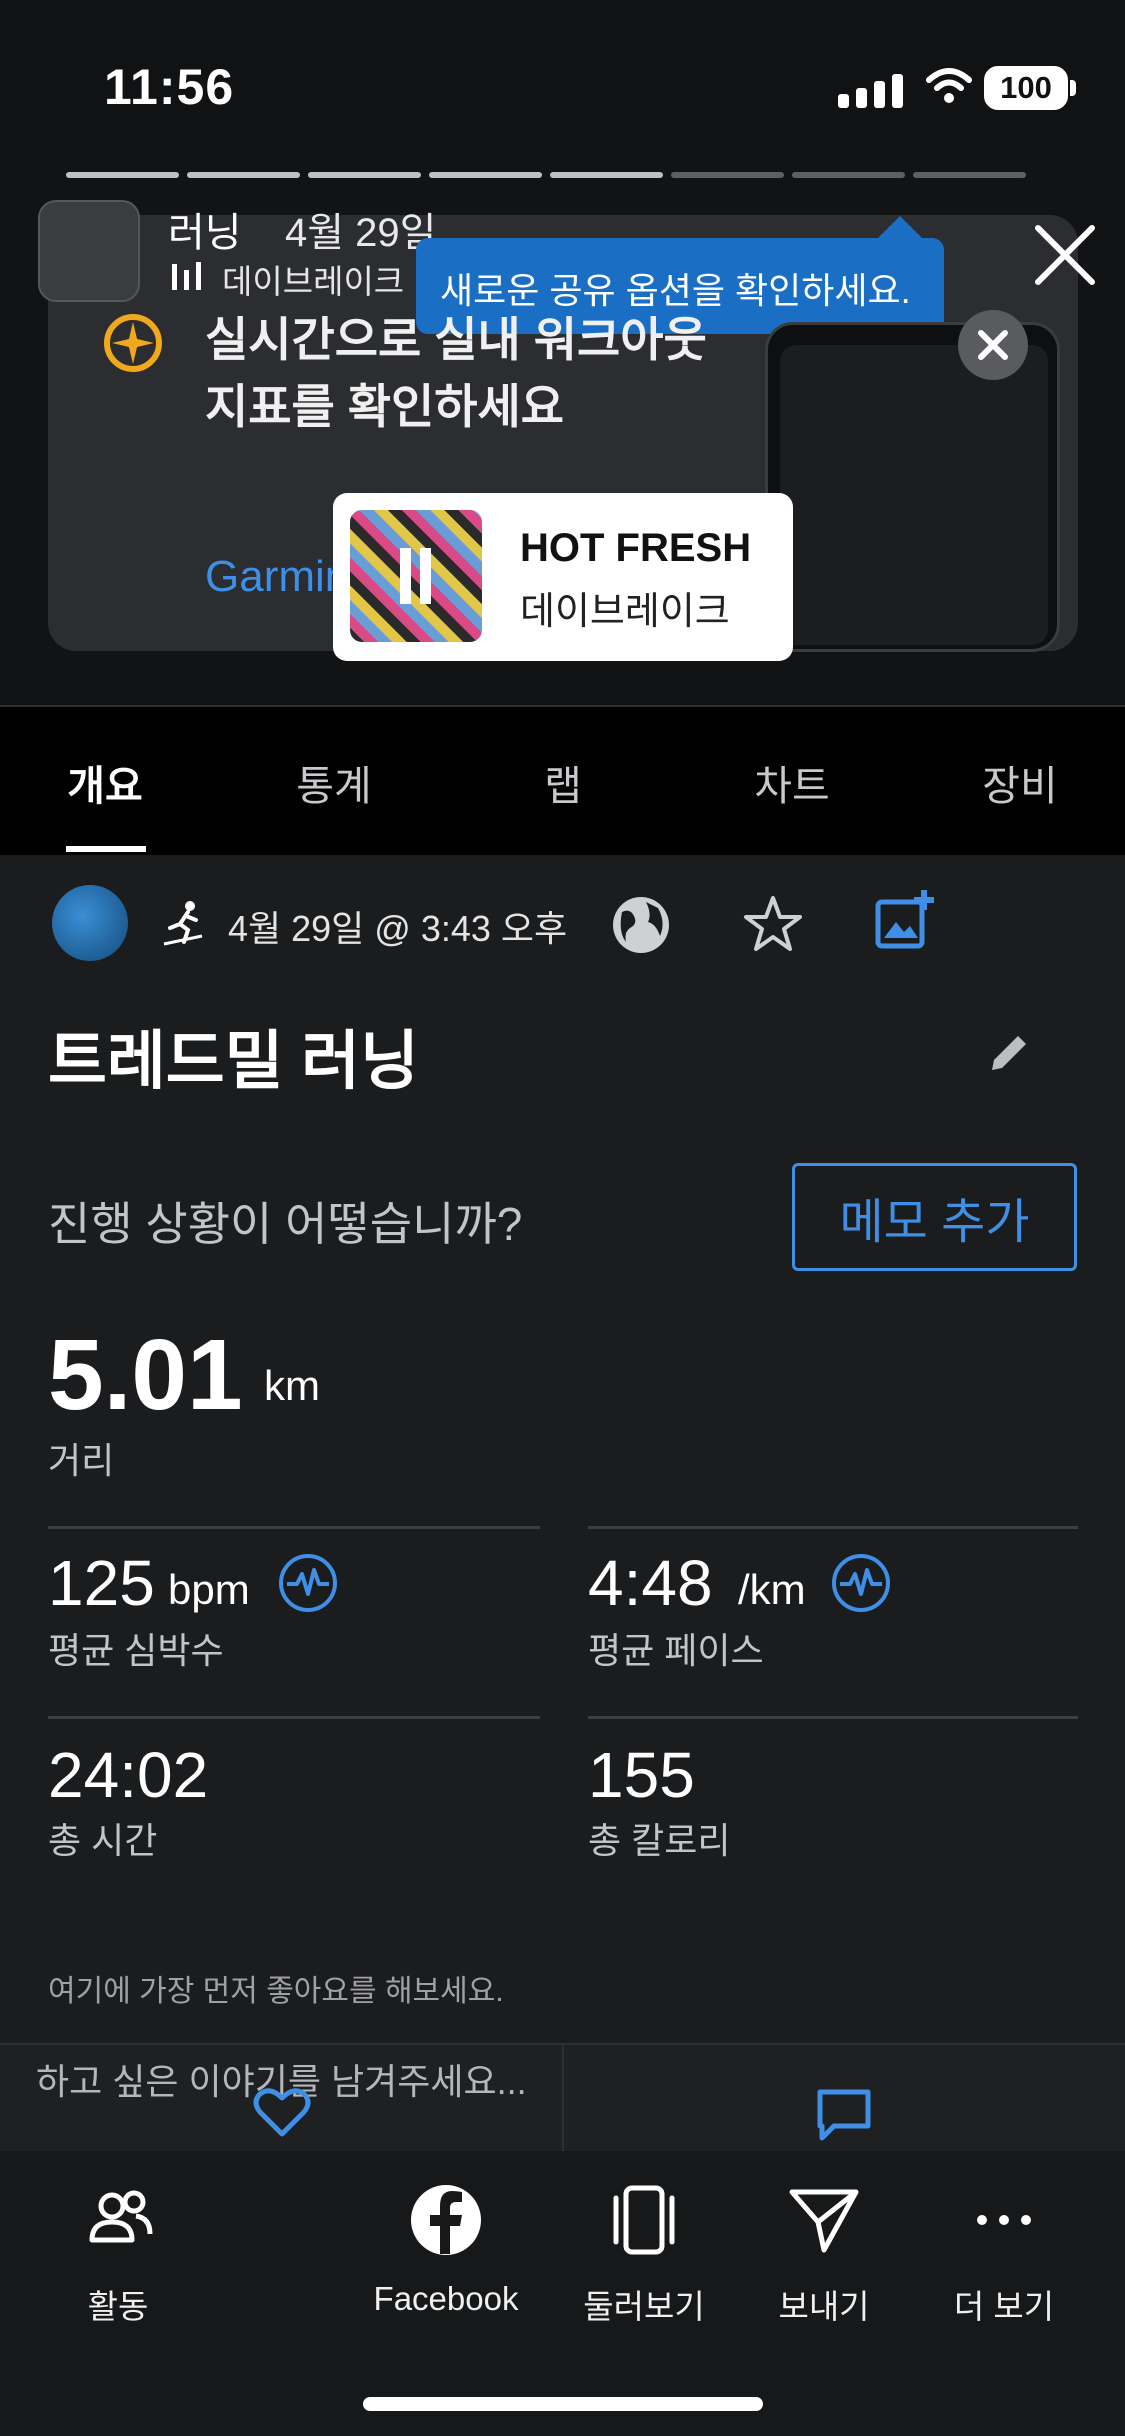 Image resolution: width=1125 pixels, height=2436 pixels. I want to click on music-artist: 데이브레이크, so click(625, 612).